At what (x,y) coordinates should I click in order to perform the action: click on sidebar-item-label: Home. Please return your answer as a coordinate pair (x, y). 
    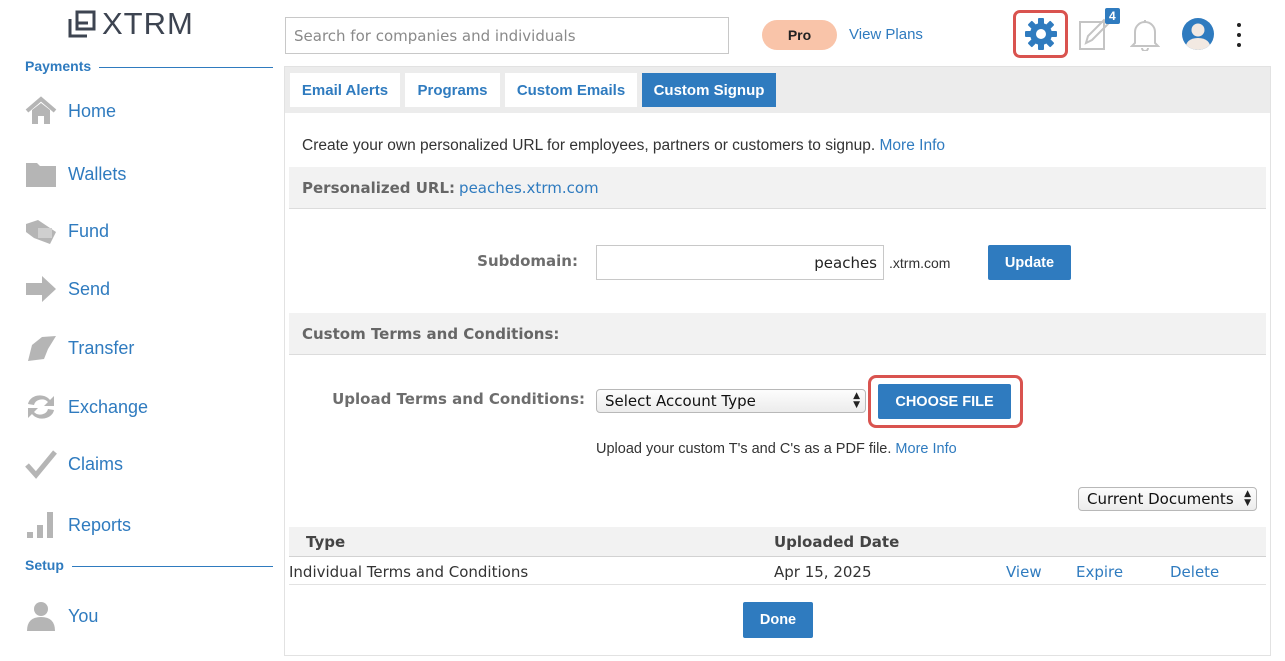
    Looking at the image, I should click on (92, 110).